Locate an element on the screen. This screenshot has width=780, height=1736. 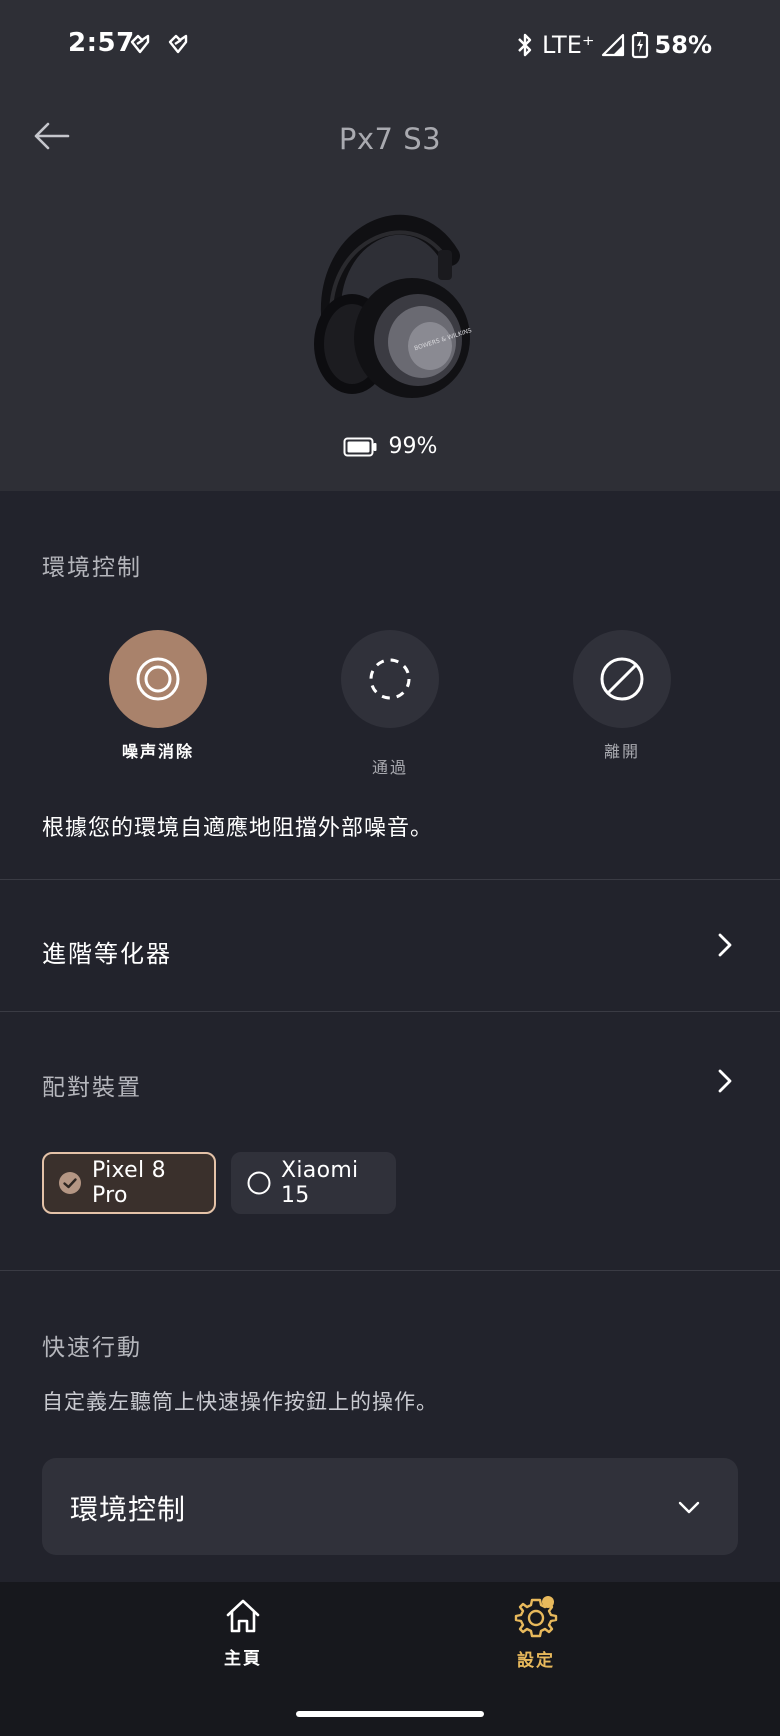
paired-devices-heading: 配對裝置 is located at coordinates (92, 1088).